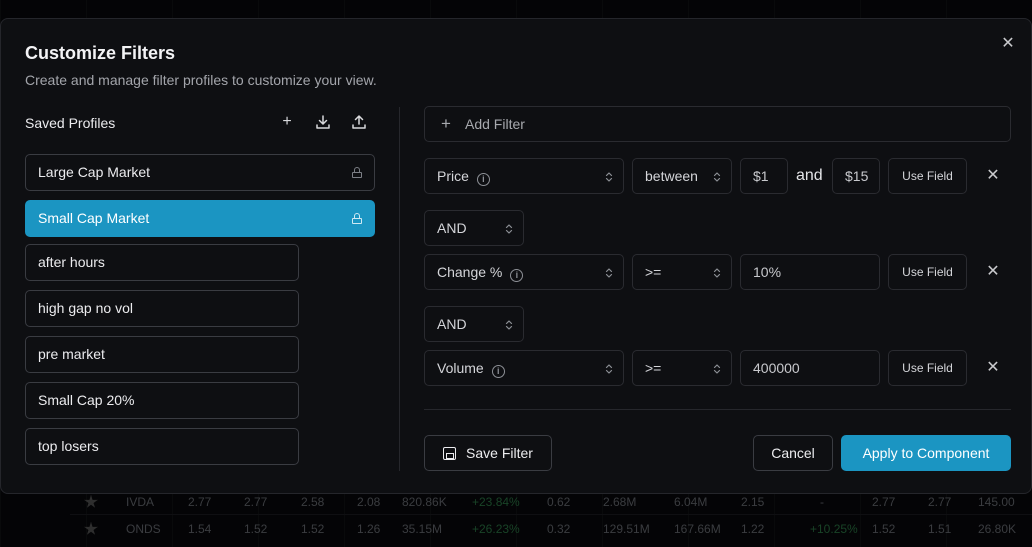 This screenshot has height=547, width=1032. What do you see at coordinates (162, 400) in the screenshot?
I see `profile-small-cap-20: Small Cap 20%` at bounding box center [162, 400].